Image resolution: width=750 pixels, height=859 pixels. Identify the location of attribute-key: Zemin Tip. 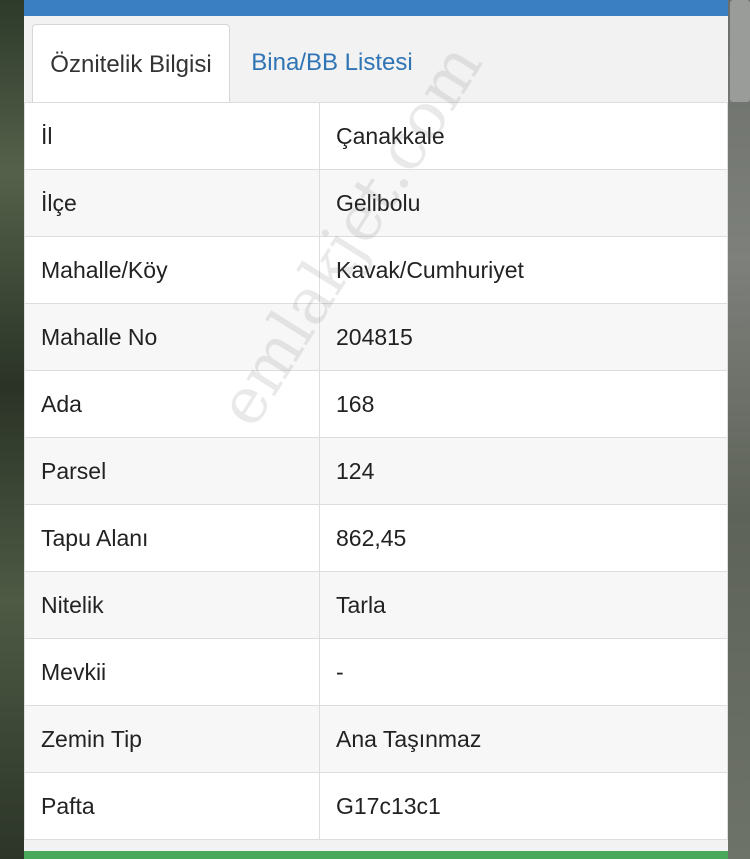
(172, 739).